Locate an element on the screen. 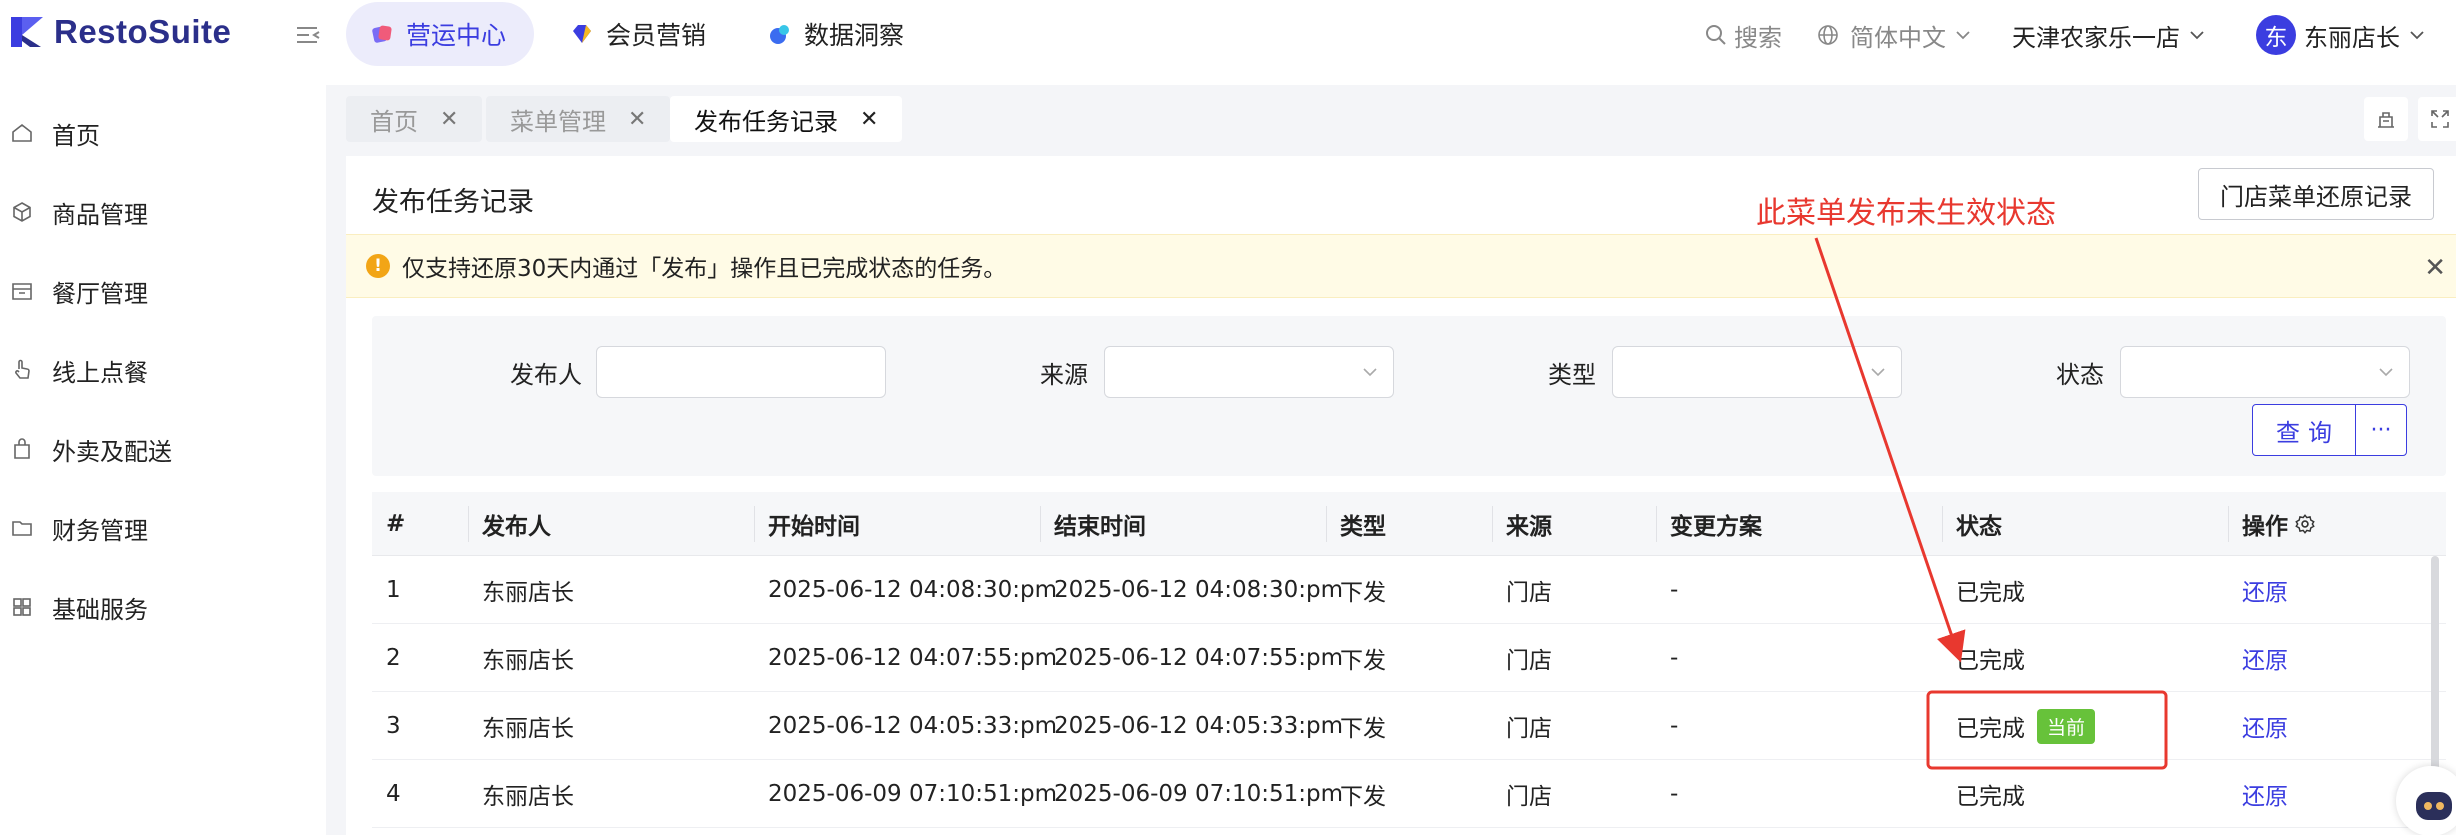 The image size is (2456, 835). collapse-menu-icon is located at coordinates (308, 35).